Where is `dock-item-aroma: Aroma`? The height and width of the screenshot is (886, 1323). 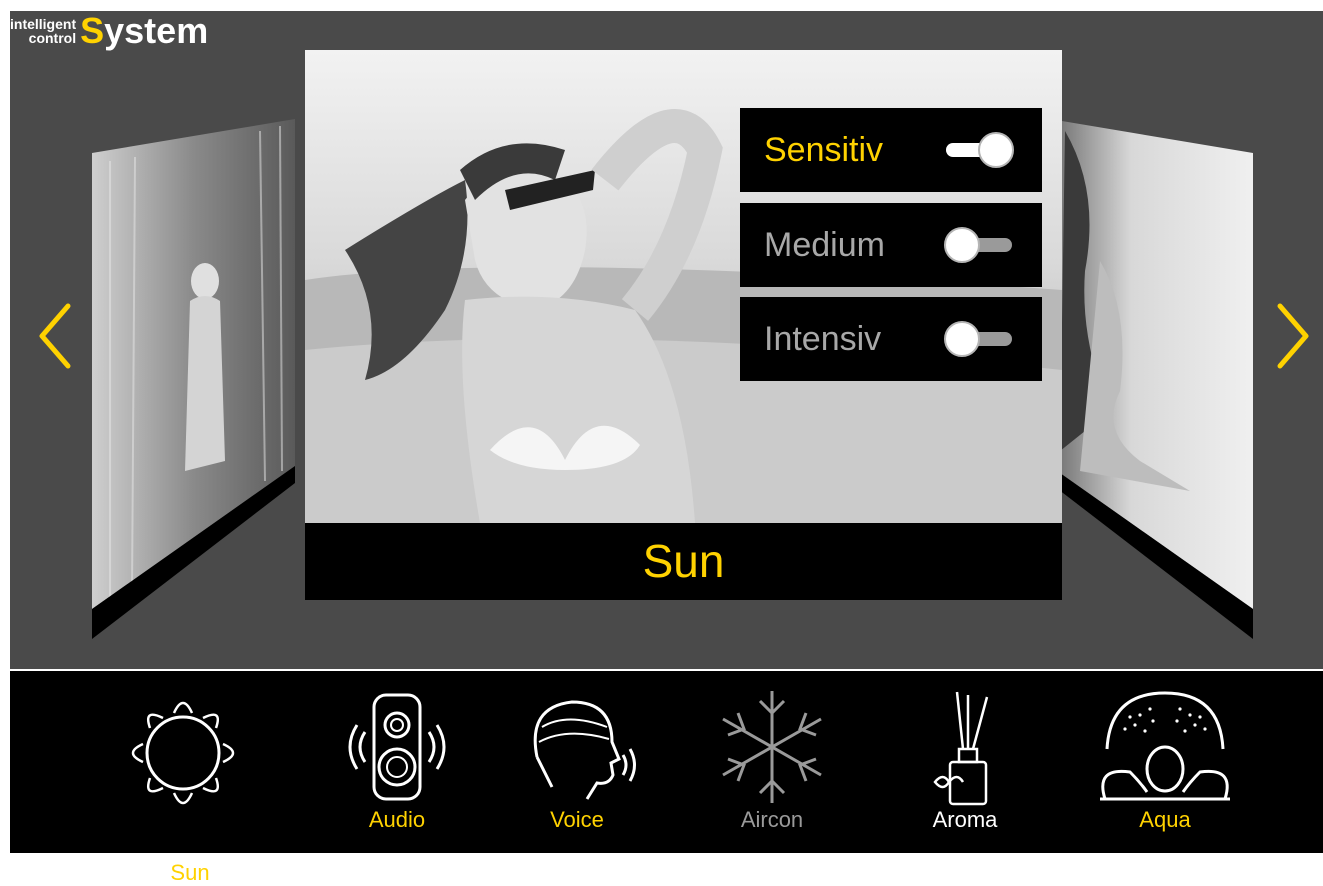
dock-item-aroma: Aroma is located at coordinates (965, 762).